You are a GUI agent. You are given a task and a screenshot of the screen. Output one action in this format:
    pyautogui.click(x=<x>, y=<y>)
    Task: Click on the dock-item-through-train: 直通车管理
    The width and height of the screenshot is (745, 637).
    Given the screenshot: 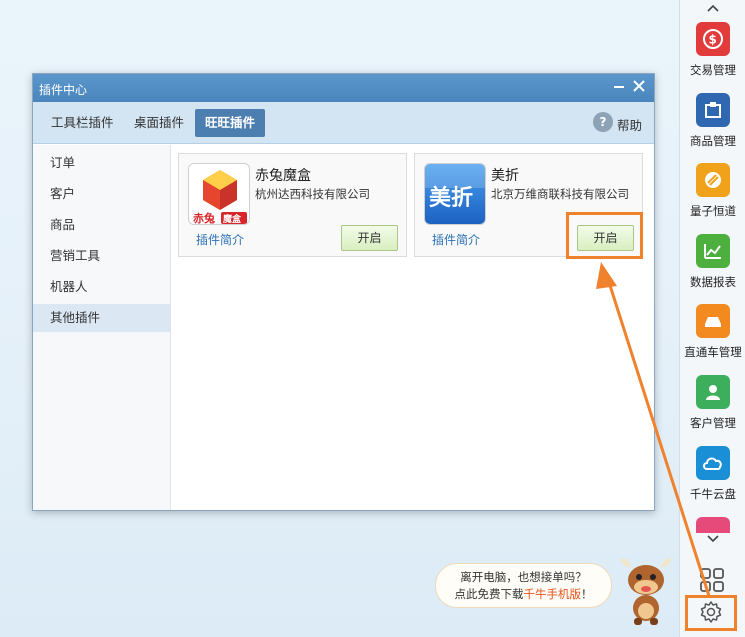 What is the action you would take?
    pyautogui.click(x=712, y=338)
    